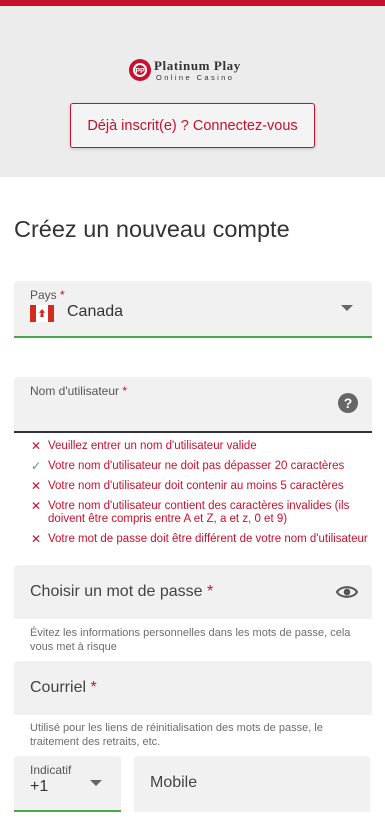  I want to click on logo-wordmark: Platinum Play, so click(197, 65).